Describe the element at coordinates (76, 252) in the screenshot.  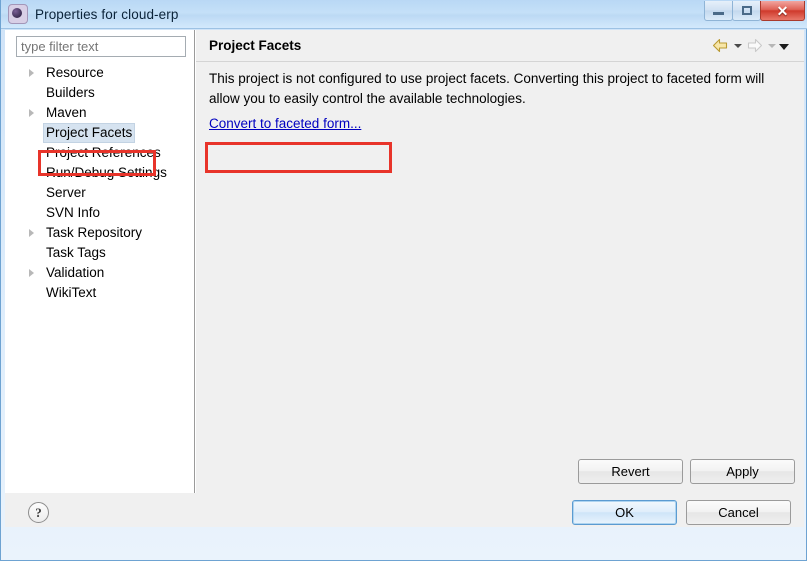
I see `sidebar-item-label: Task Tags` at that location.